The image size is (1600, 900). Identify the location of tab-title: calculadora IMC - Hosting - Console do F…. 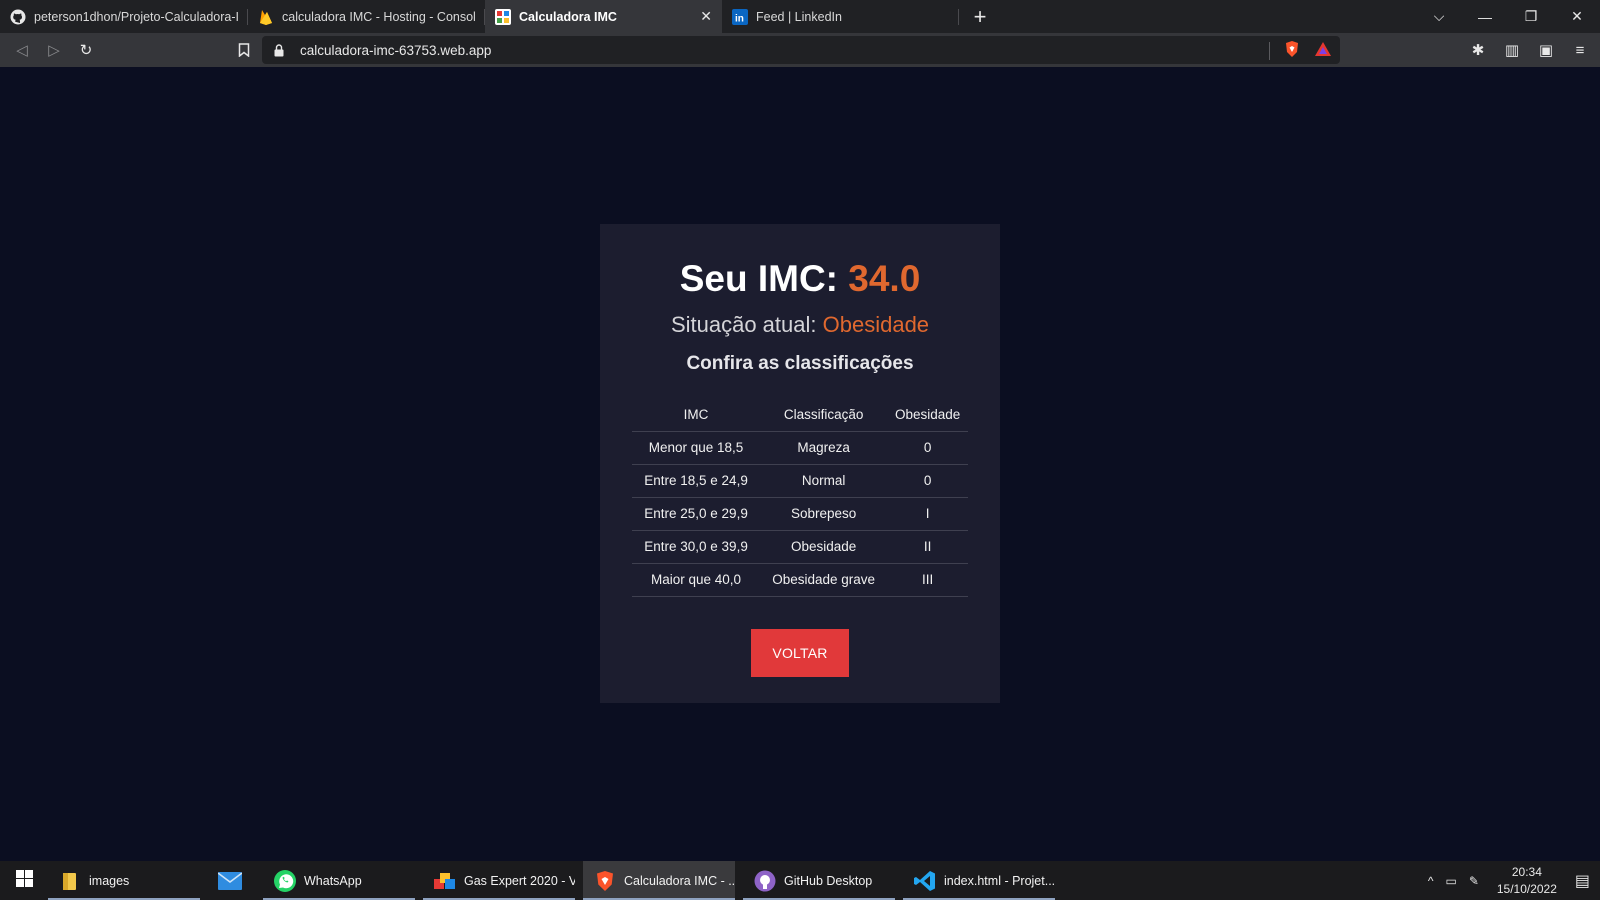
(378, 16).